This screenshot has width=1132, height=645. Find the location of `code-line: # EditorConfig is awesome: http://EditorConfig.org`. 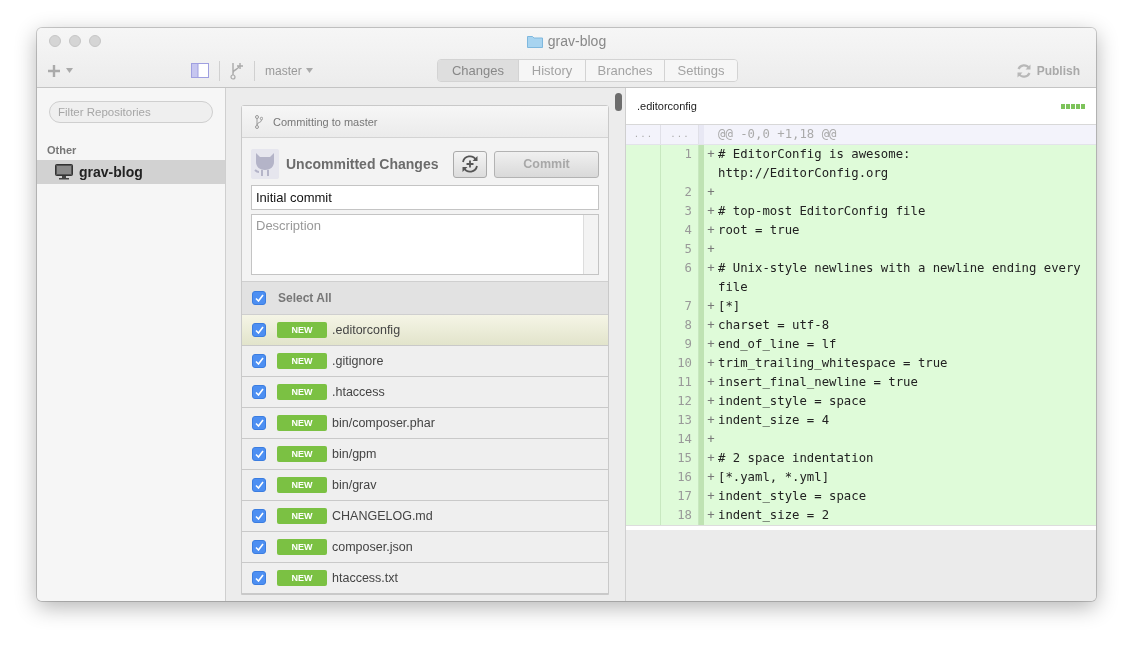

code-line: # EditorConfig is awesome: http://EditorConfig.org is located at coordinates (815, 164).